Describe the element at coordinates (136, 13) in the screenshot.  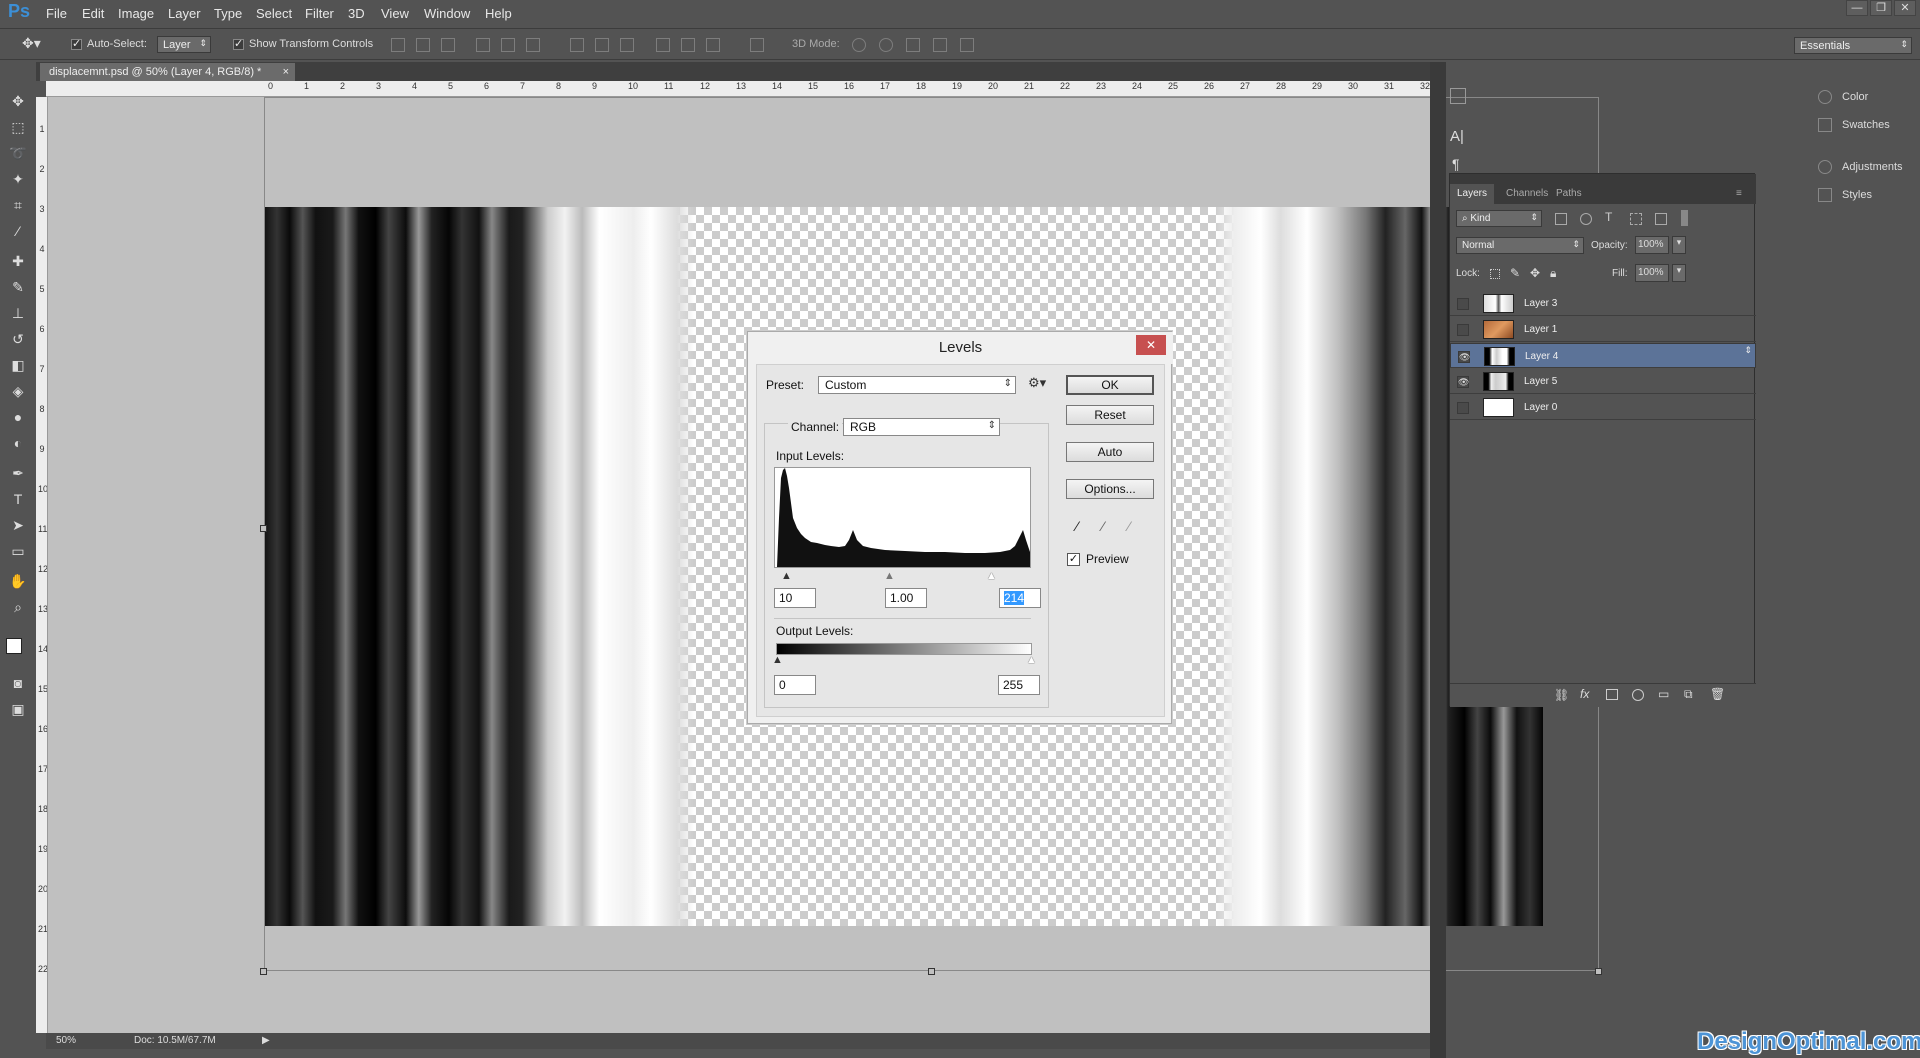
I see `menu-image: Image` at that location.